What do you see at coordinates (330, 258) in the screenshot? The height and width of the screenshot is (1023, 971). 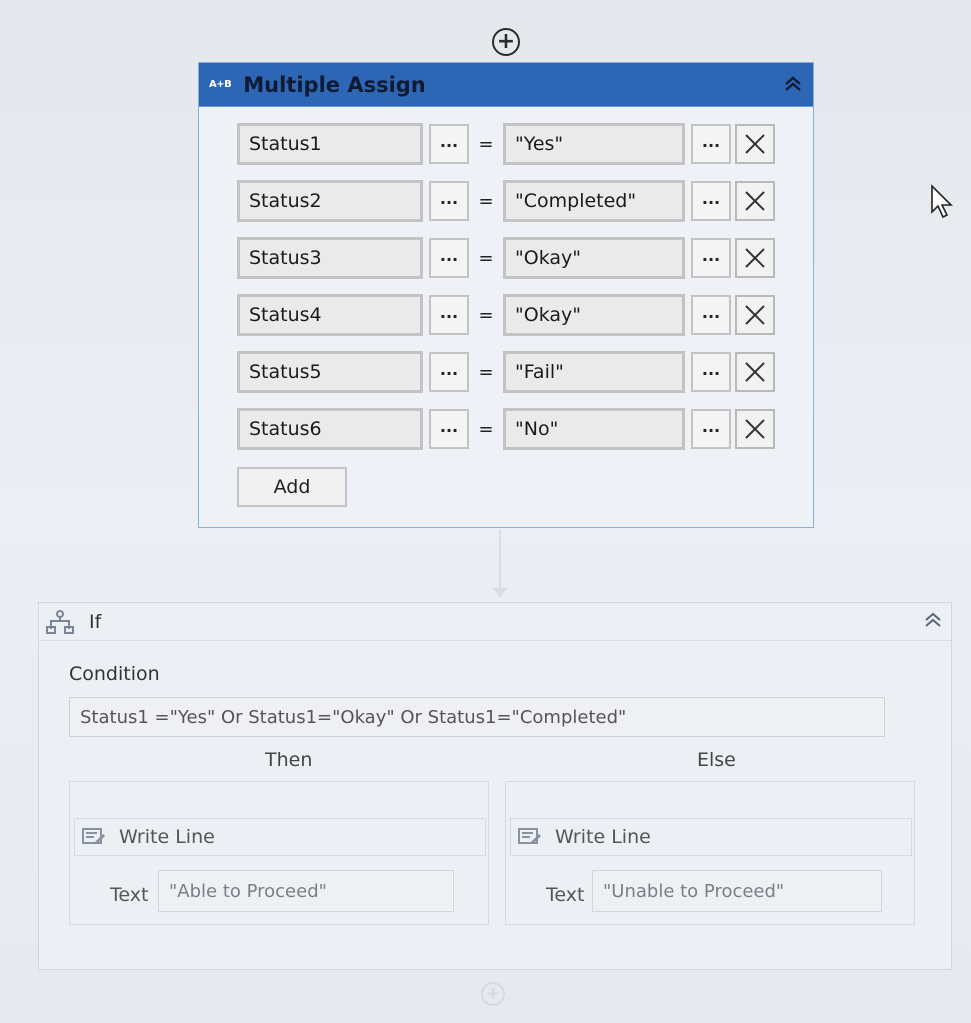 I see `assign-to-field: Status3` at bounding box center [330, 258].